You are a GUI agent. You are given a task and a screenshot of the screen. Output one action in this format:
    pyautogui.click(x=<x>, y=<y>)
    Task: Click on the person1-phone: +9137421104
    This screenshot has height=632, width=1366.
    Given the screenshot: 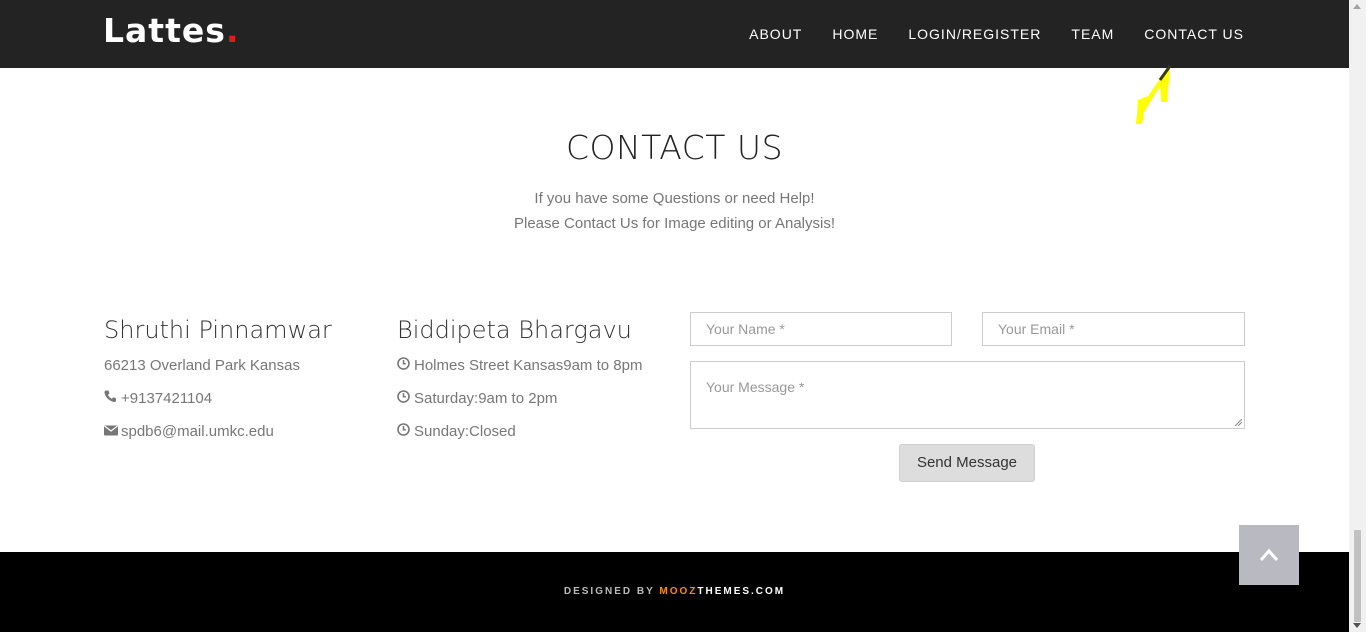 What is the action you would take?
    pyautogui.click(x=239, y=405)
    